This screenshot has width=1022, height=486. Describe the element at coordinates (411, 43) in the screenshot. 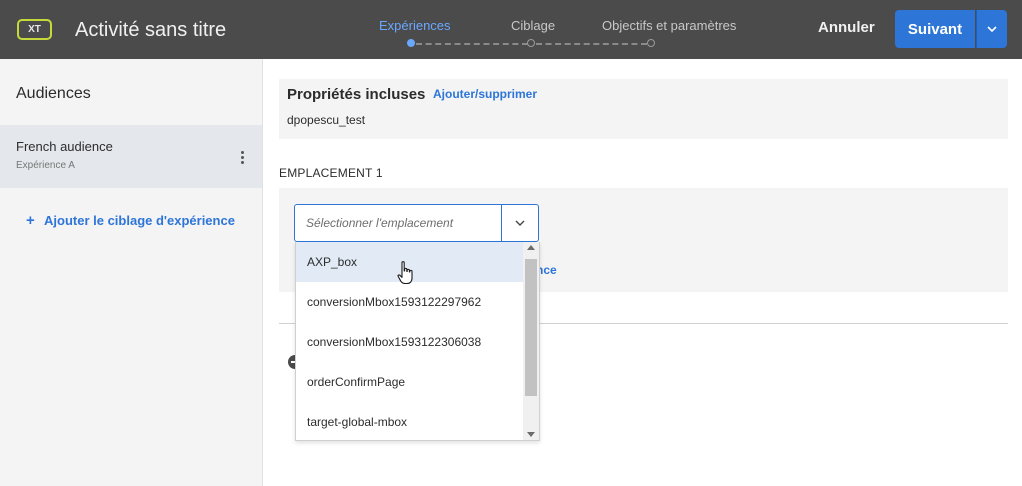

I see `step-dot-experiences` at that location.